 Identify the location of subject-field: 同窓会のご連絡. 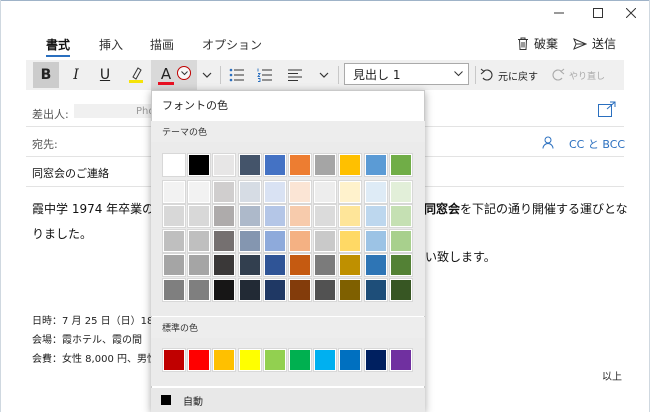
(70, 173).